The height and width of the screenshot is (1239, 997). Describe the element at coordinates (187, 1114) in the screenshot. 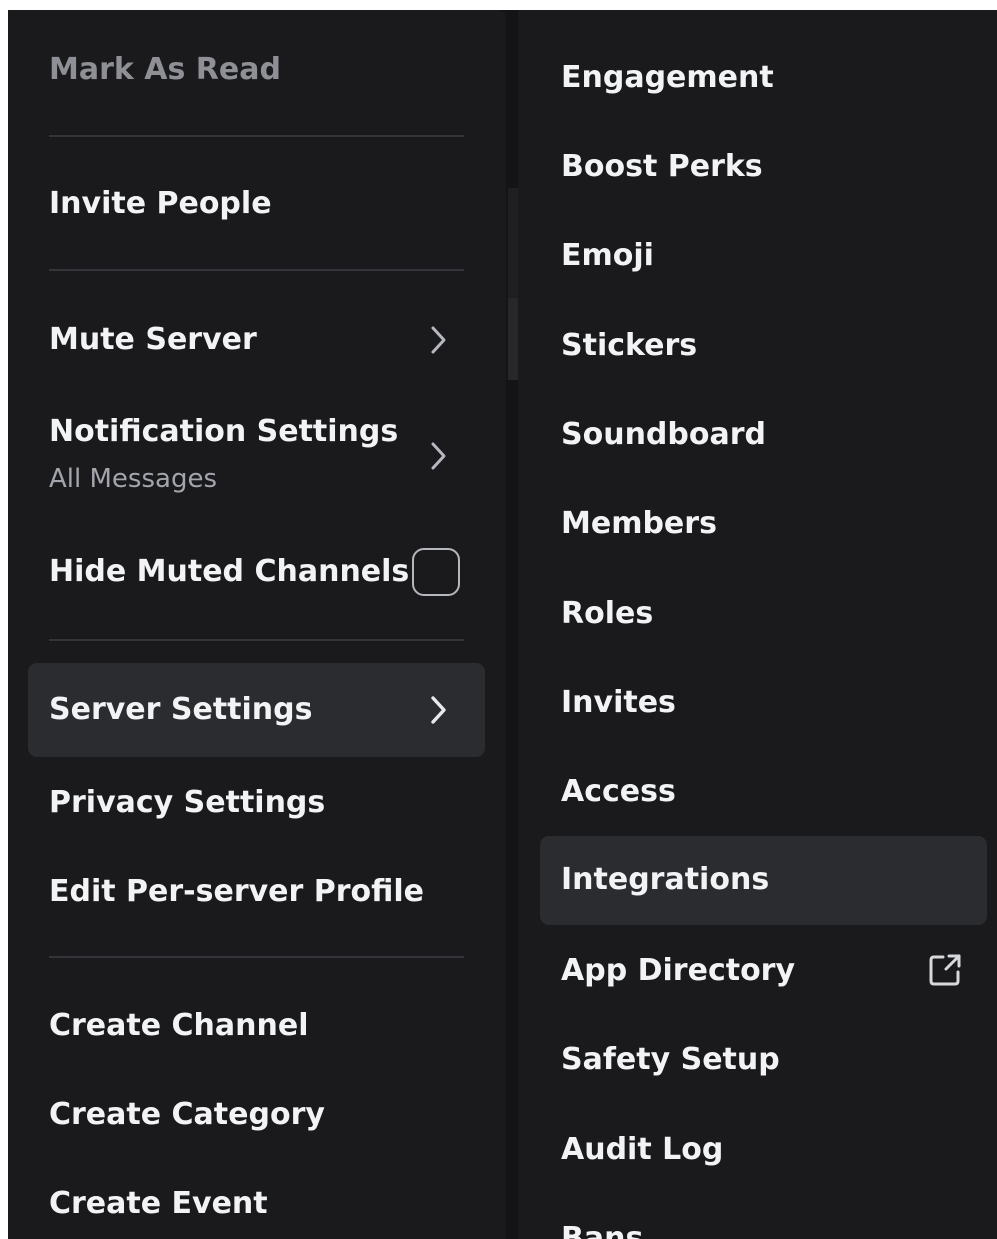

I see `create-category-label: Create Category` at that location.